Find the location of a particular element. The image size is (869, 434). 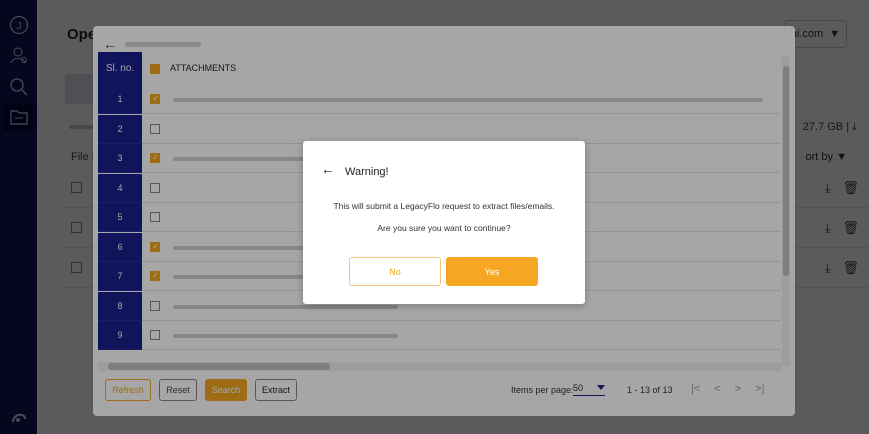

back-arrow-icon: ← is located at coordinates (328, 169).